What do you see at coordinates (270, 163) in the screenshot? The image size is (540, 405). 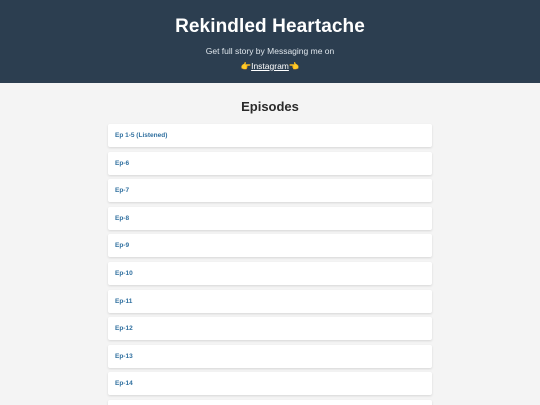 I see `episode-item: Ep-6` at bounding box center [270, 163].